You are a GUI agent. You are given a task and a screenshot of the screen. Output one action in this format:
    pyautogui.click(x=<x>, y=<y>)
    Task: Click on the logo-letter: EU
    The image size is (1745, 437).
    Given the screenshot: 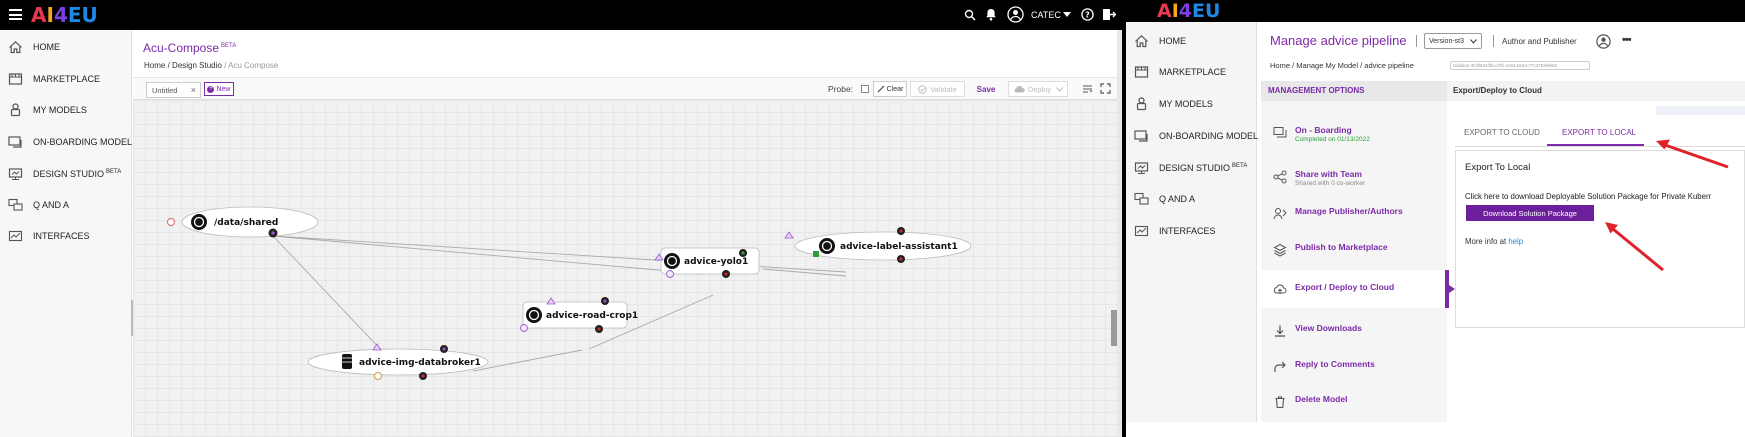 What is the action you would take?
    pyautogui.click(x=82, y=15)
    